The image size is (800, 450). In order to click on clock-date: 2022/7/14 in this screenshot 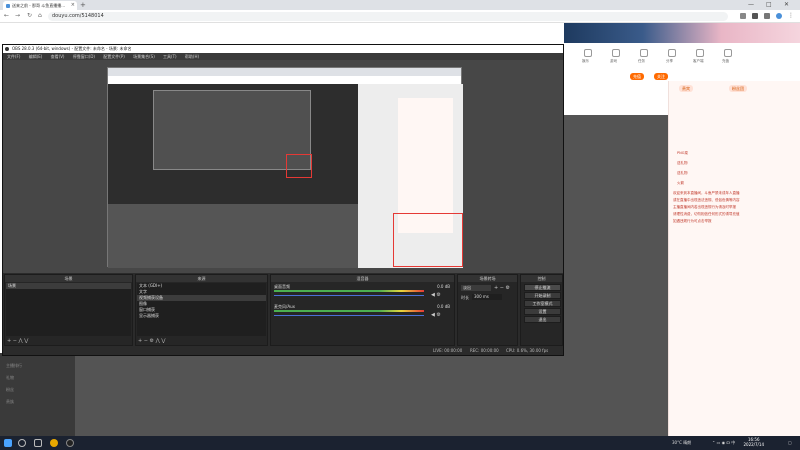, I will do `click(753, 444)`.